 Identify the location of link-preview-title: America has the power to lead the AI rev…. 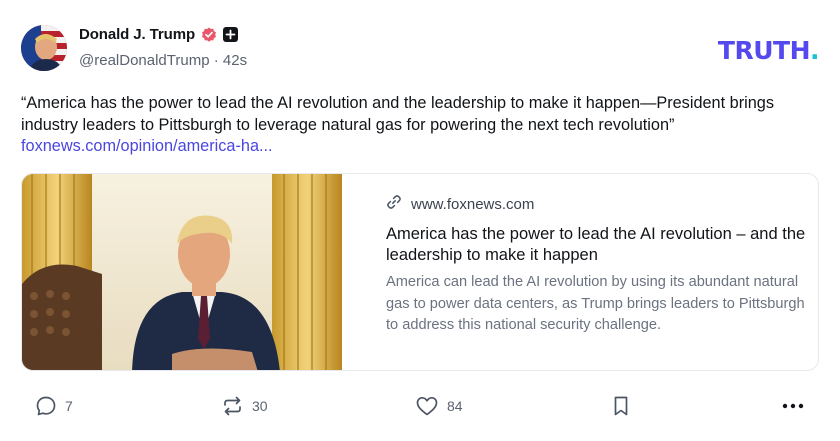
(596, 245).